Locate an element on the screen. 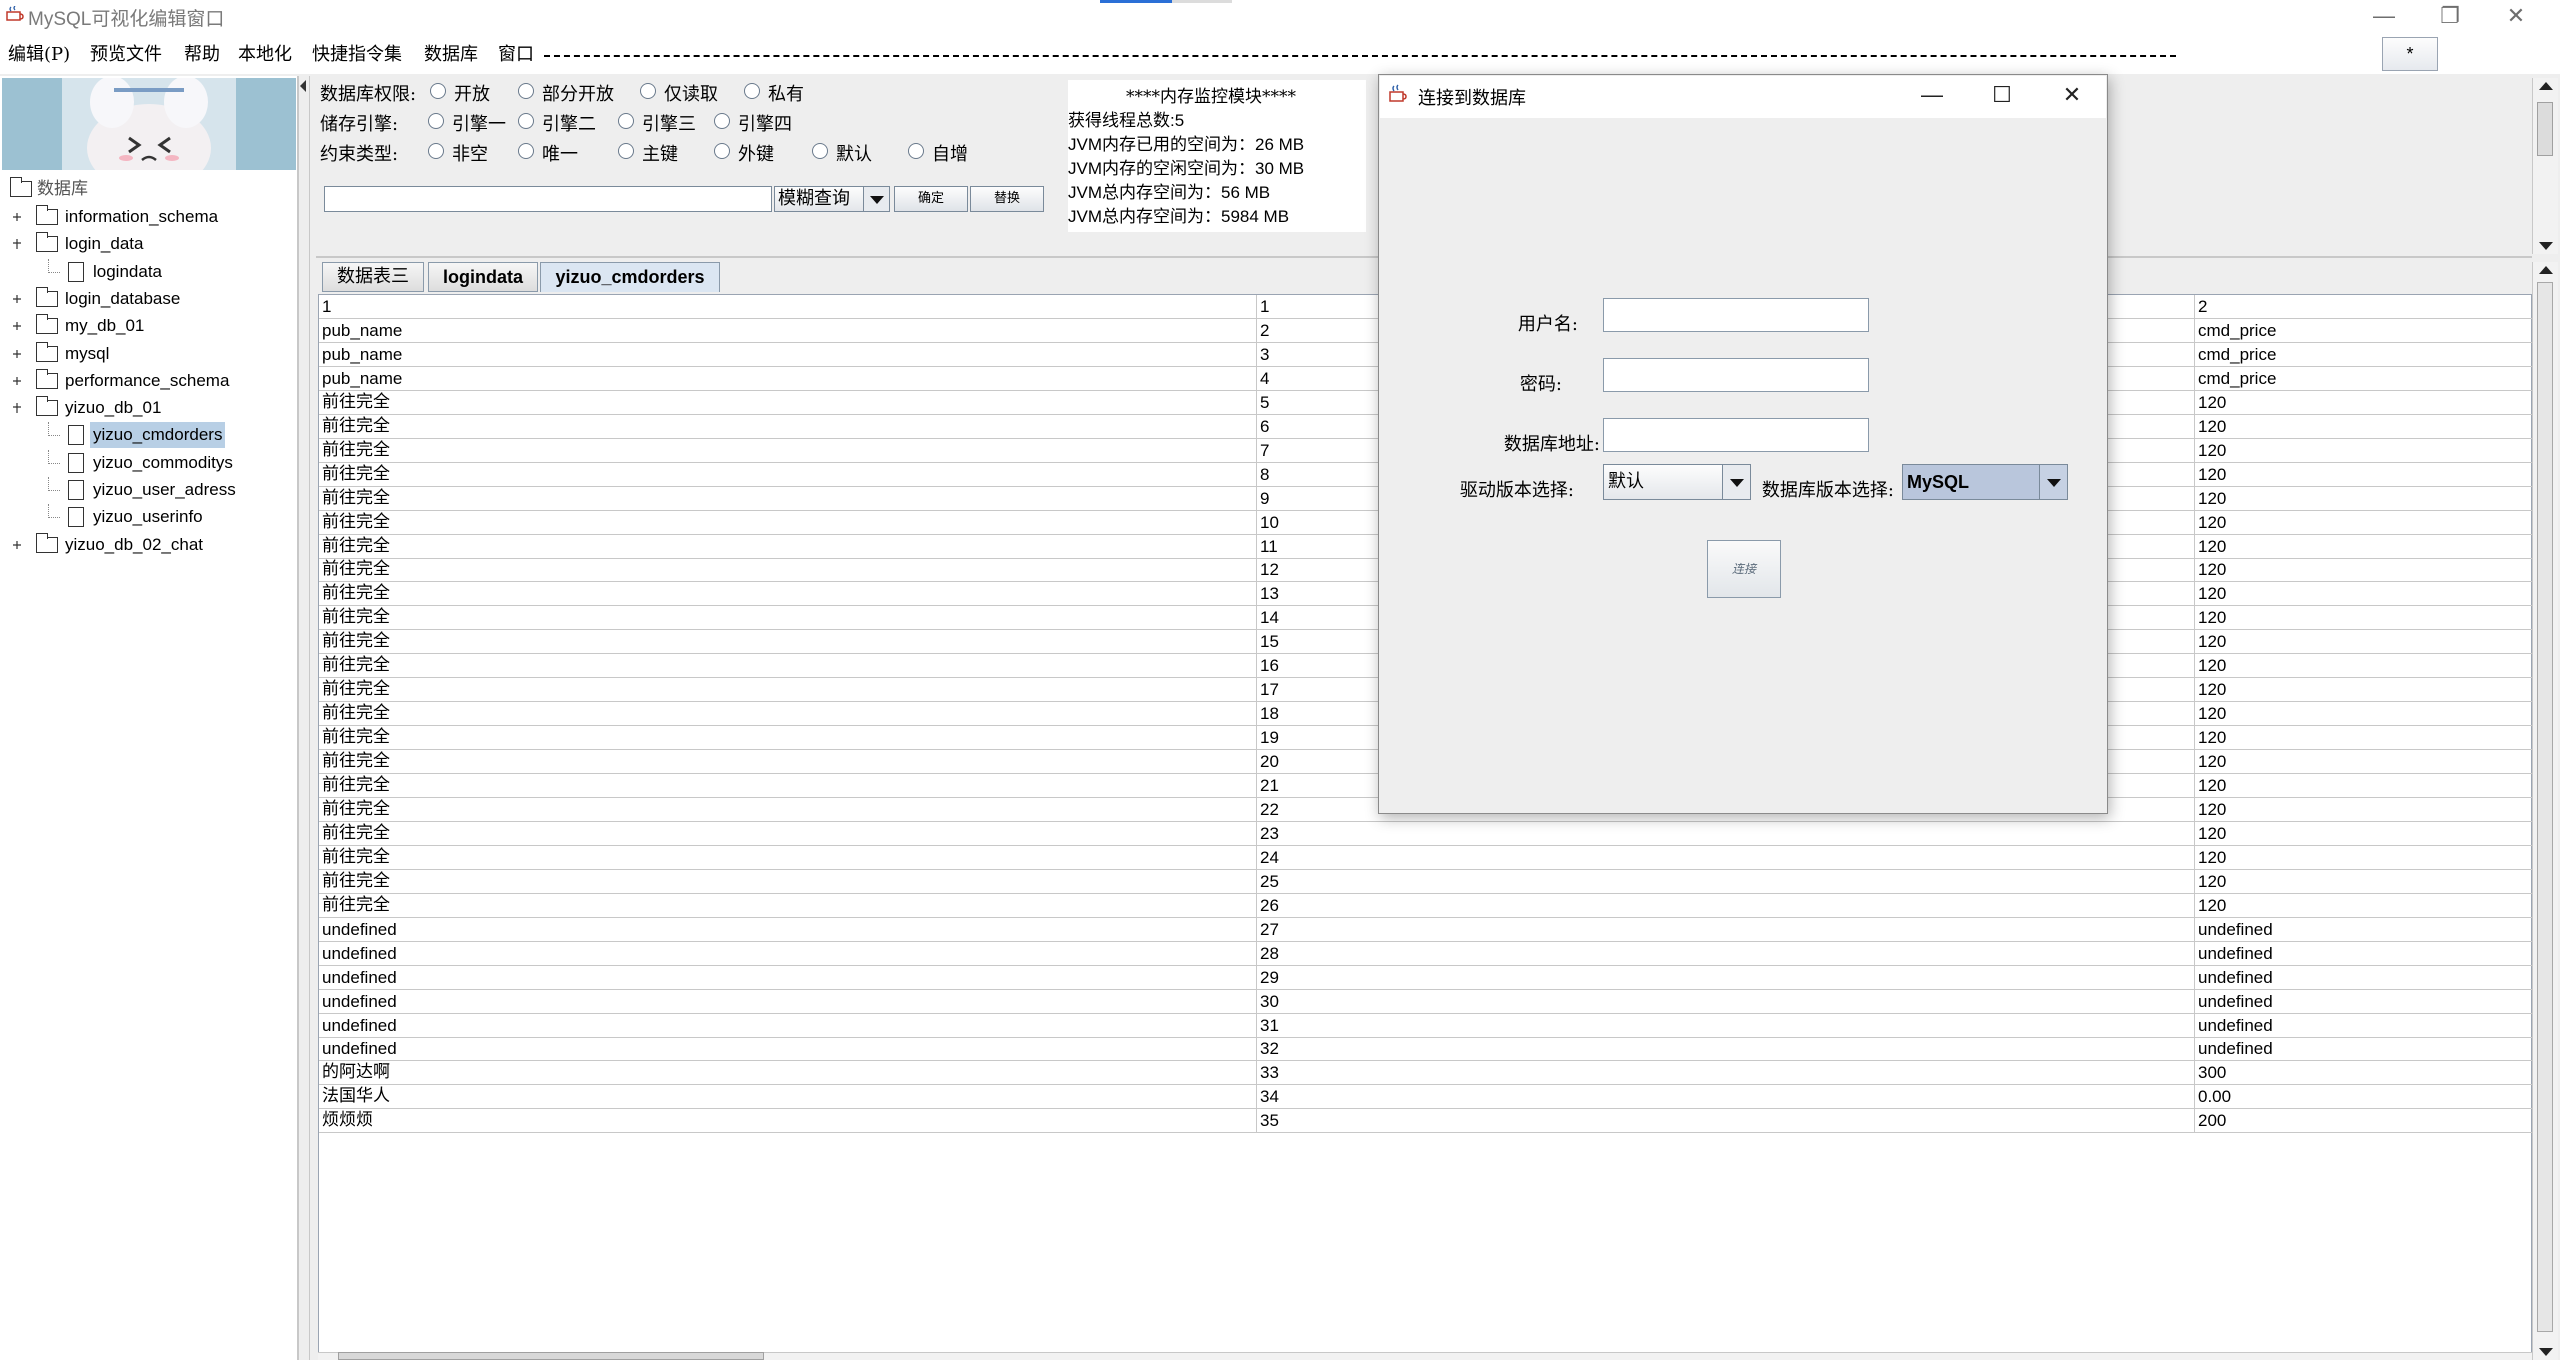 This screenshot has height=1360, width=2560. address-field is located at coordinates (1736, 435).